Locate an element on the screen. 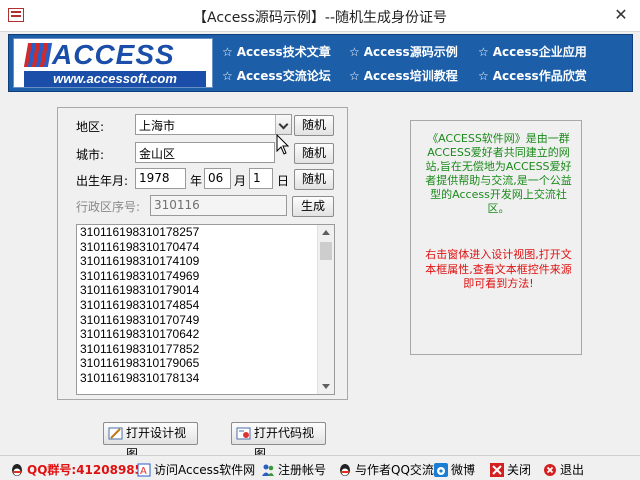 This screenshot has width=640, height=480. menu-showcase: ☆ Access作品欣赏 is located at coordinates (532, 75).